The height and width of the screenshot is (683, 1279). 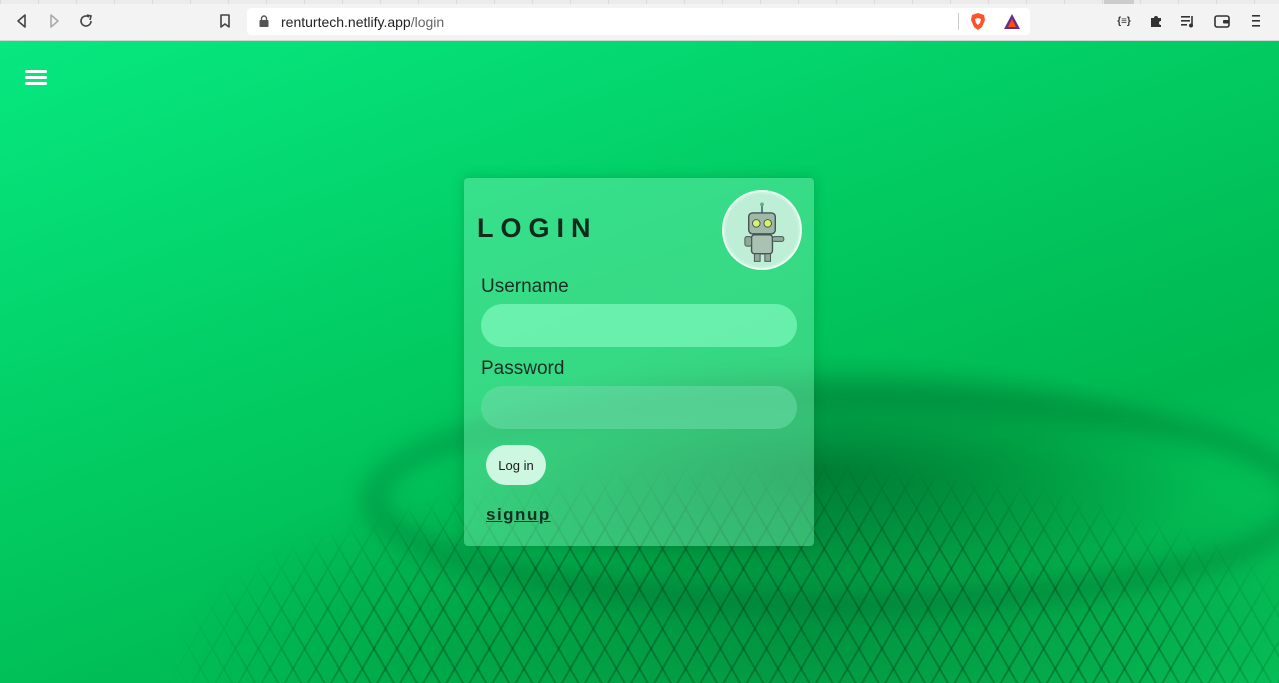 What do you see at coordinates (36, 78) in the screenshot?
I see `hamburger-icon` at bounding box center [36, 78].